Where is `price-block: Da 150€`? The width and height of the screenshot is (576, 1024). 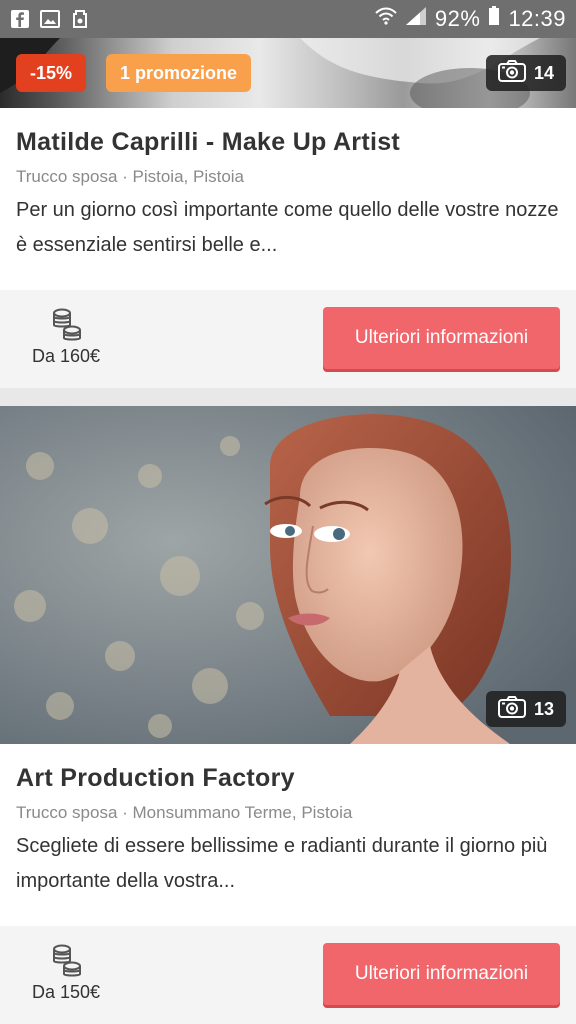
price-block: Da 150€ is located at coordinates (66, 973).